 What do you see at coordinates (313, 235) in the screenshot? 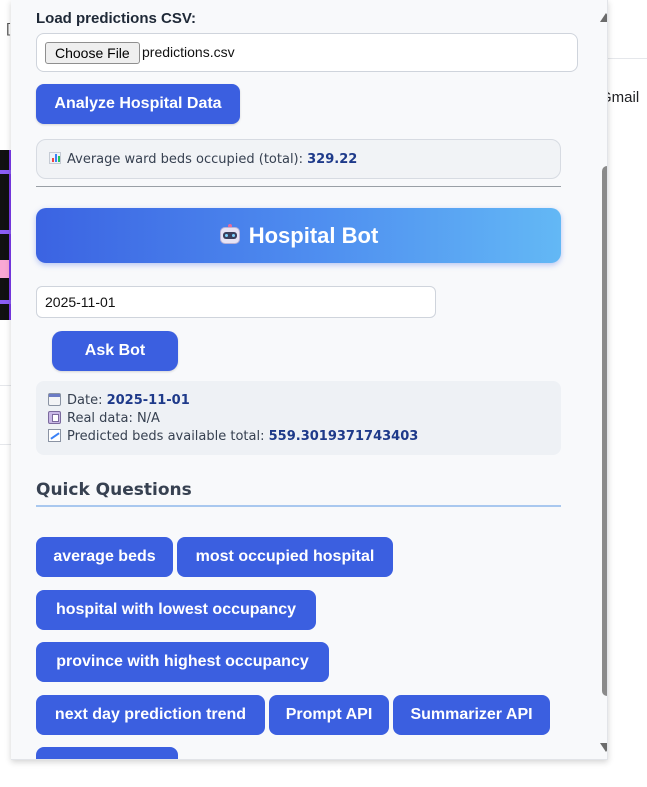
I see `hospital-bot-title: Hospital Bot` at bounding box center [313, 235].